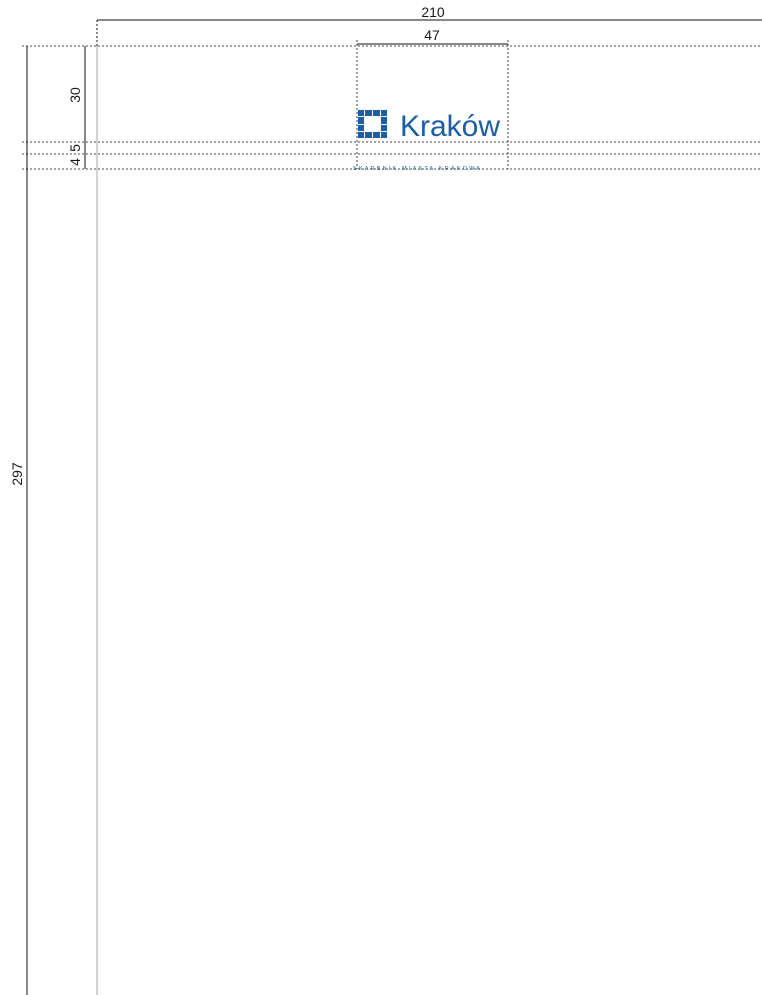 The height and width of the screenshot is (995, 762). I want to click on krakow-logo: Kraków SKARBNIK MIASTA KRAKOWA, so click(426, 141).